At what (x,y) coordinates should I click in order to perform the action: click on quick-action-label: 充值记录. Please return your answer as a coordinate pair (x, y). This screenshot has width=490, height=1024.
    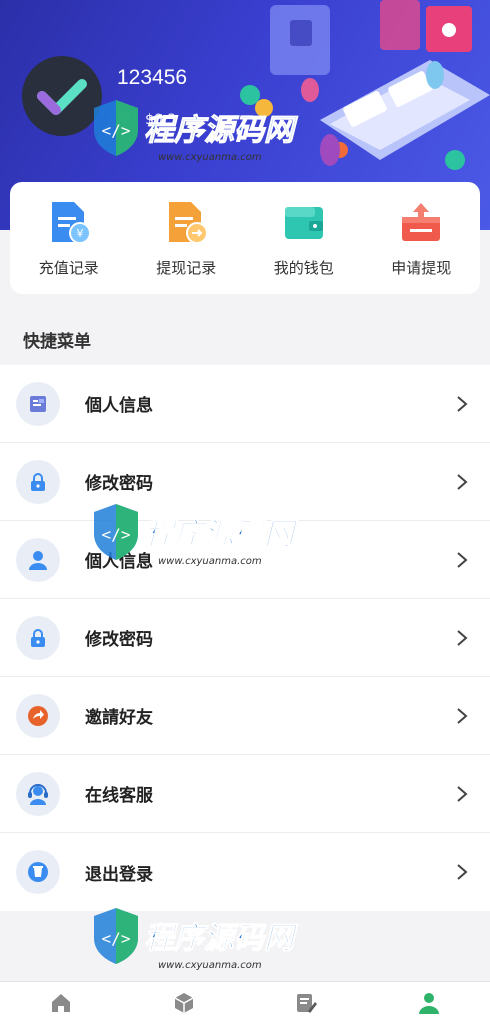
    Looking at the image, I should click on (68, 267).